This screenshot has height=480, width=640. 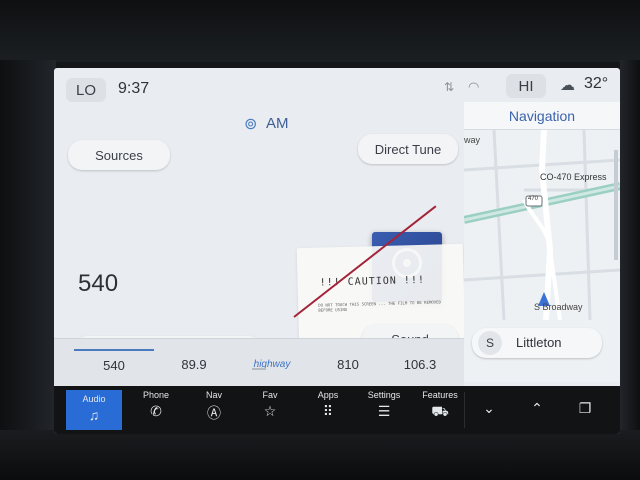 What do you see at coordinates (156, 395) in the screenshot?
I see `dock-phone-label: Phone` at bounding box center [156, 395].